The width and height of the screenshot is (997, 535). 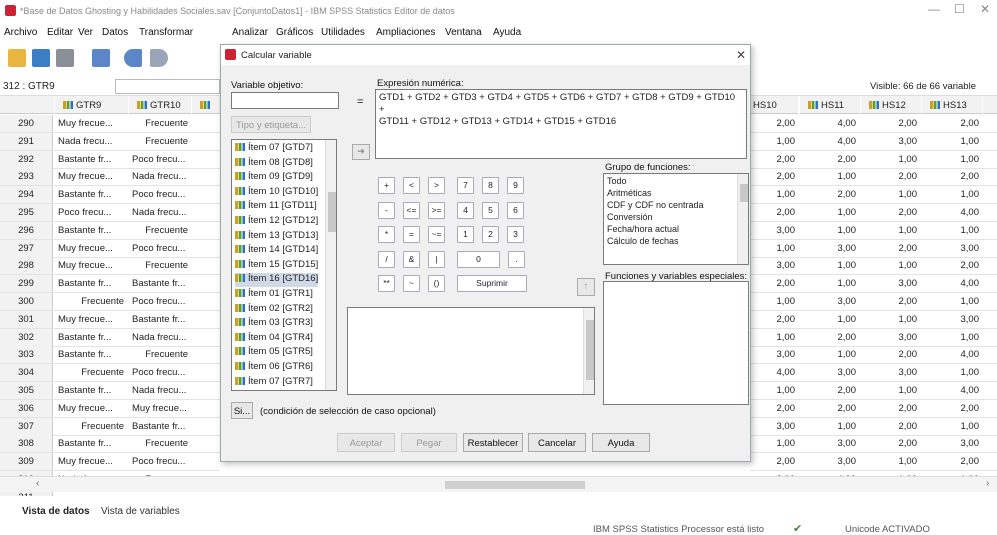 I want to click on variable-list-item: Ítem 07 [GTR7], so click(x=274, y=383).